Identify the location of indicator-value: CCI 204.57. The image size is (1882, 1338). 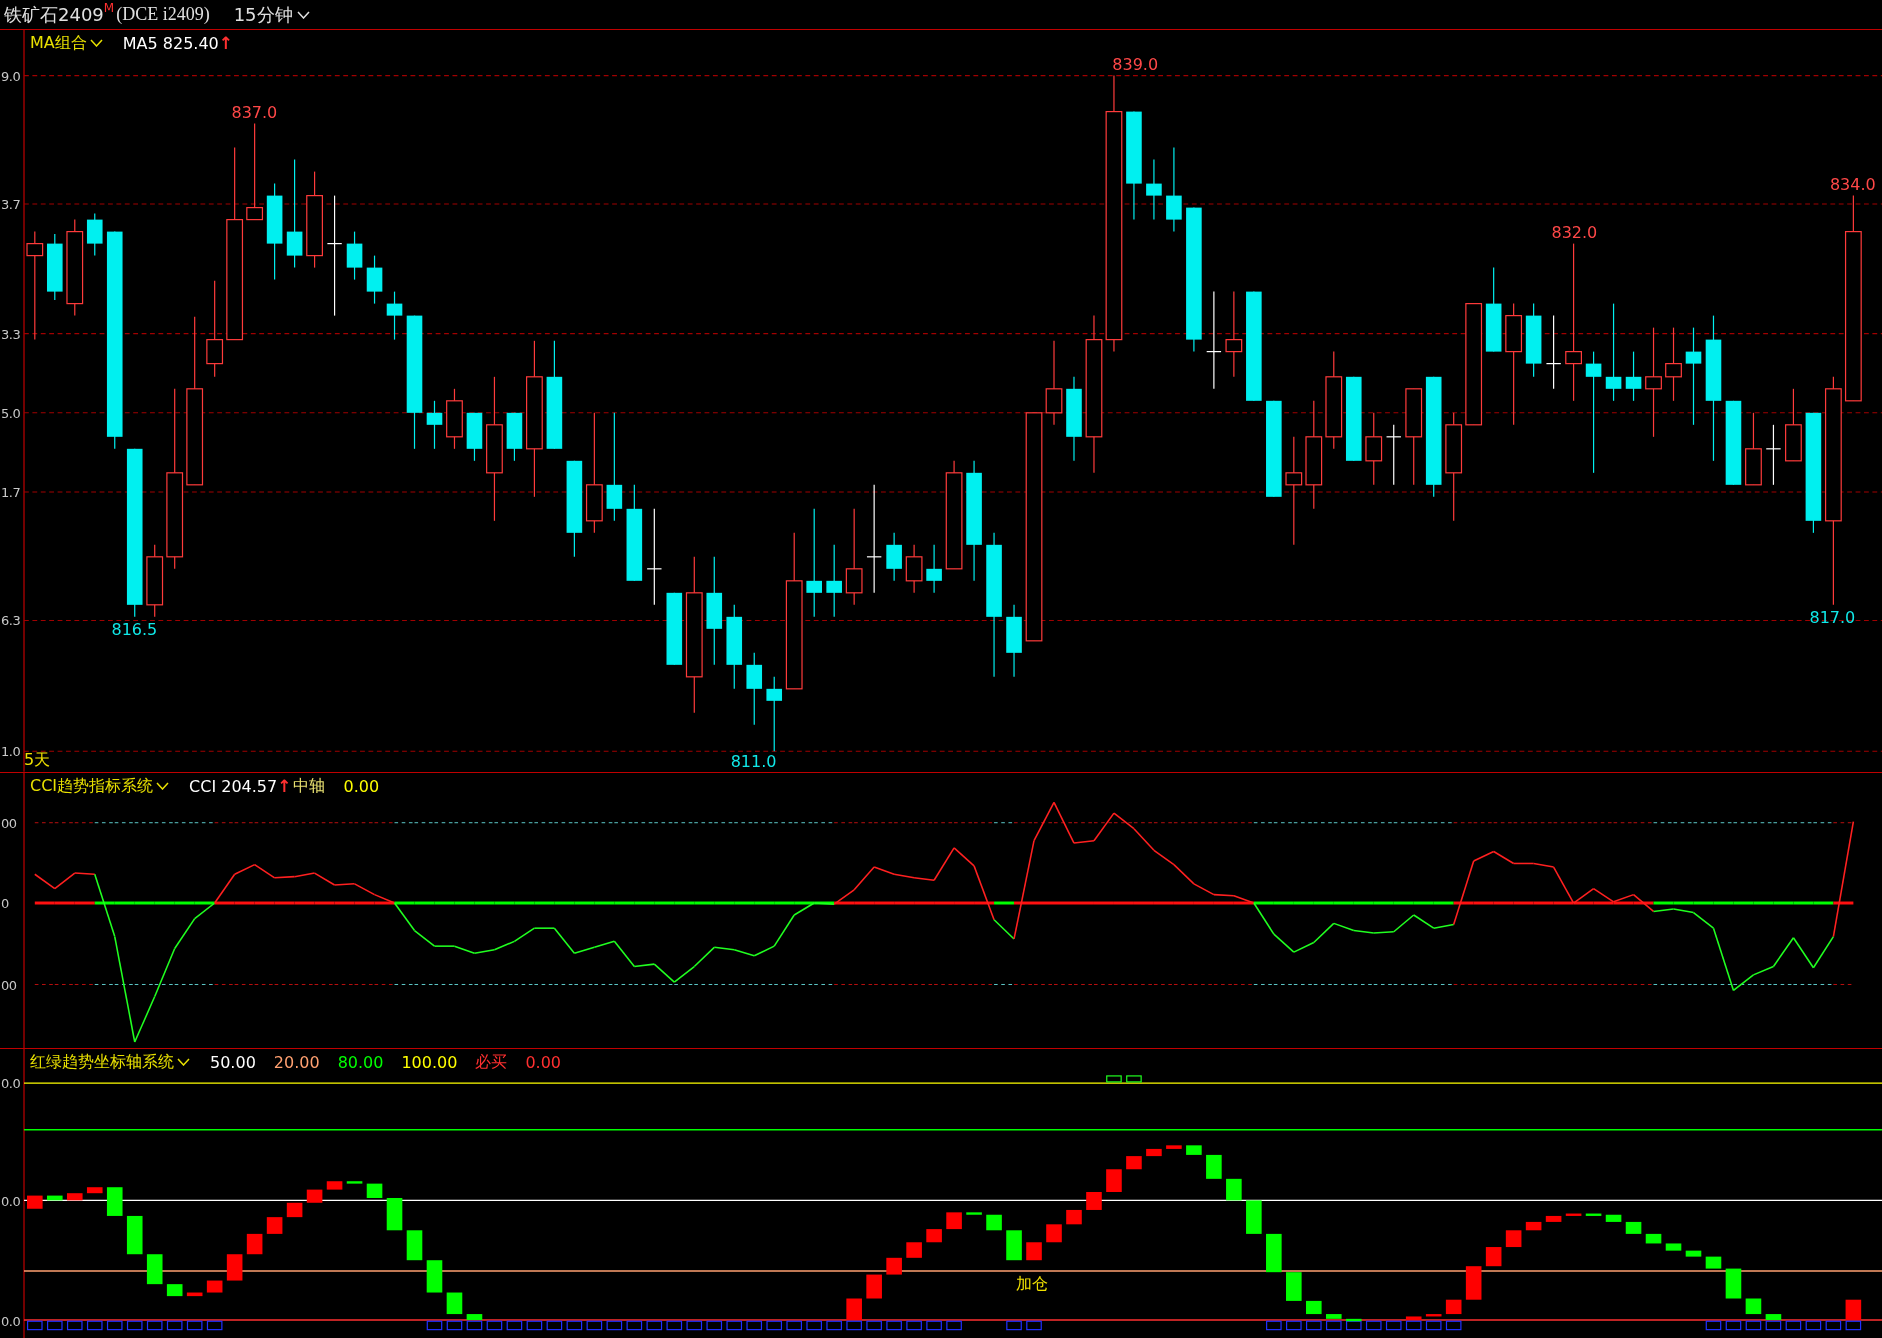
(233, 786).